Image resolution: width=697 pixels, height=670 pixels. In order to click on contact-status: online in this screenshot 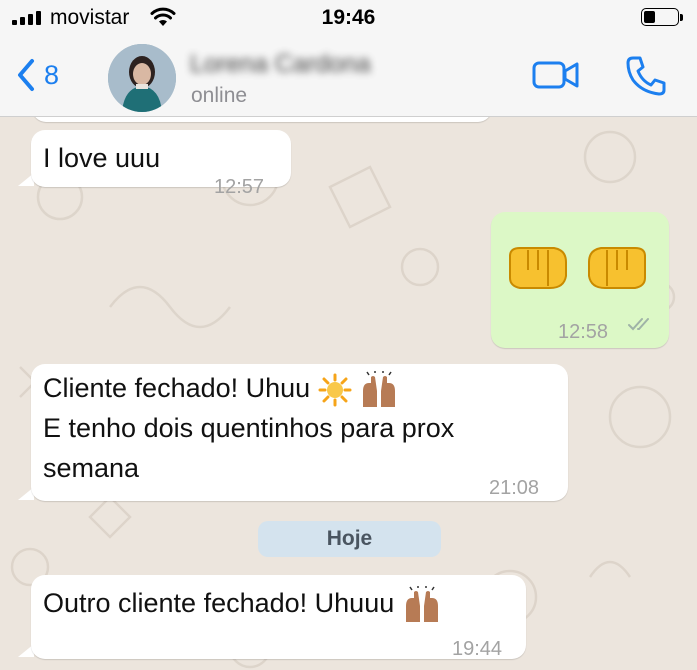, I will do `click(219, 95)`.